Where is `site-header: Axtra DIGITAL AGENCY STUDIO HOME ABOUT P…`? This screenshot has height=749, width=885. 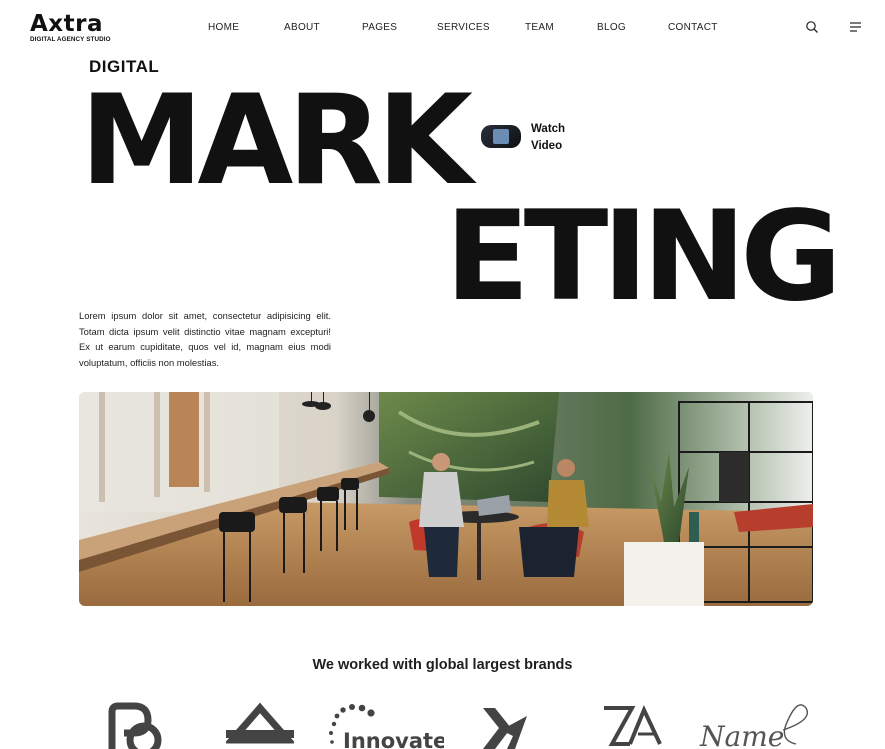
site-header: Axtra DIGITAL AGENCY STUDIO HOME ABOUT P… is located at coordinates (442, 28).